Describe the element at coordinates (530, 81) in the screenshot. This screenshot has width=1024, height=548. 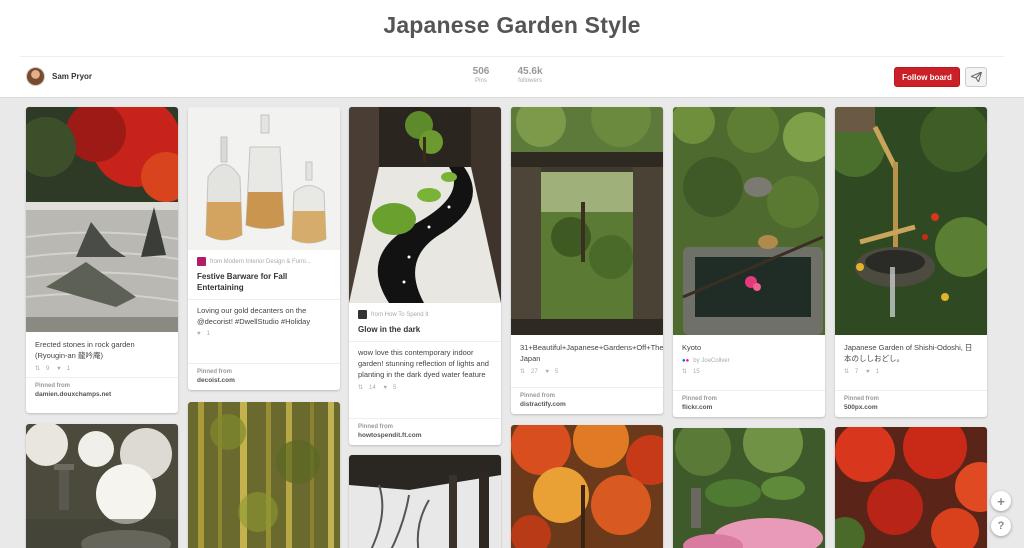
I see `followers-label: followers` at that location.